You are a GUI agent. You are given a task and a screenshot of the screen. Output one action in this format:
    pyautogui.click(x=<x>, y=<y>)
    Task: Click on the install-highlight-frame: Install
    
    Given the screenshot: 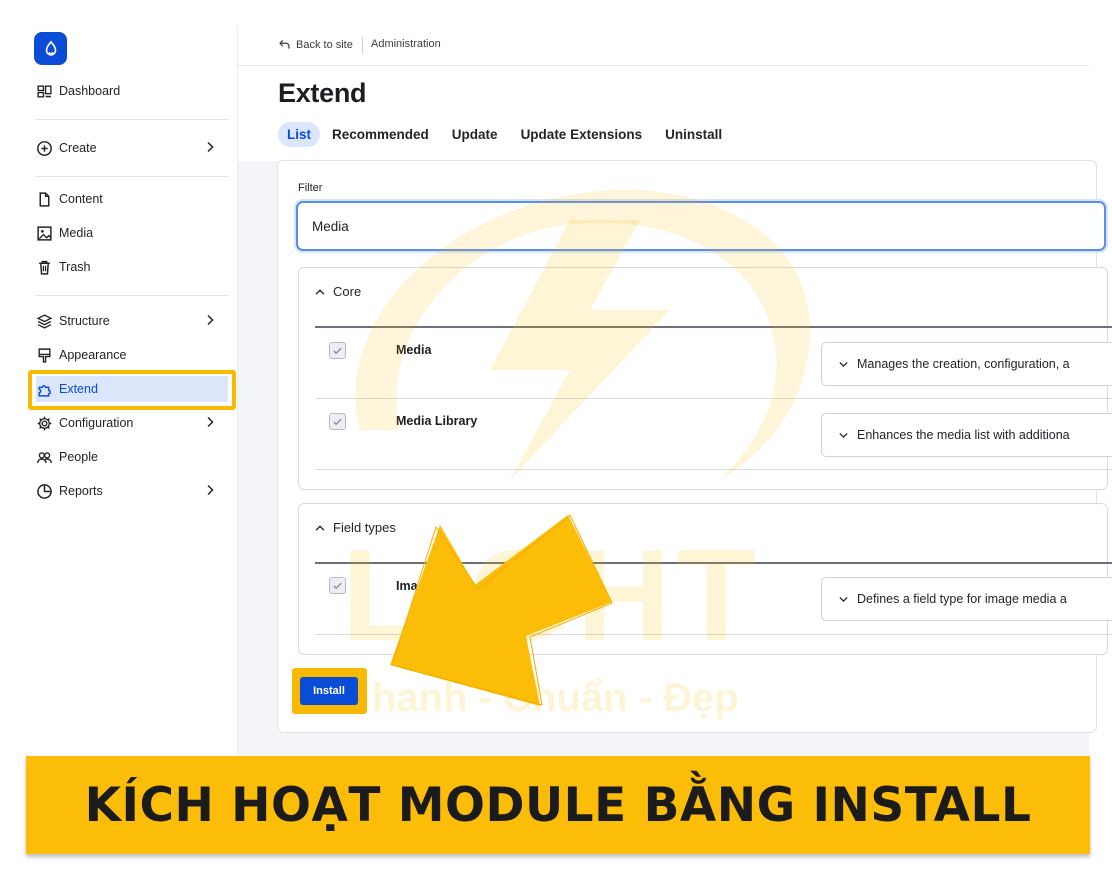 What is the action you would take?
    pyautogui.click(x=329, y=691)
    